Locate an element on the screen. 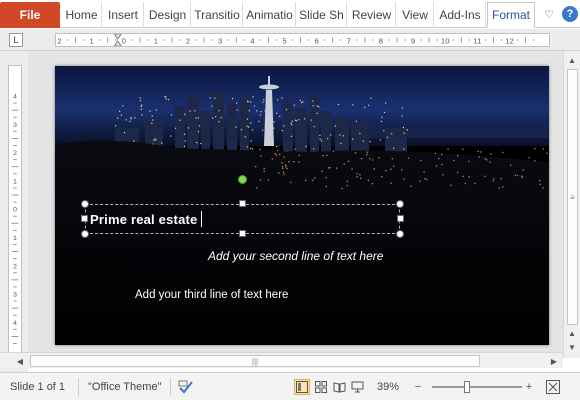  horizontal-ruler: 2 1 0 1 2 3 4 5 6 7 8 9 10 11 12 is located at coordinates (302, 40).